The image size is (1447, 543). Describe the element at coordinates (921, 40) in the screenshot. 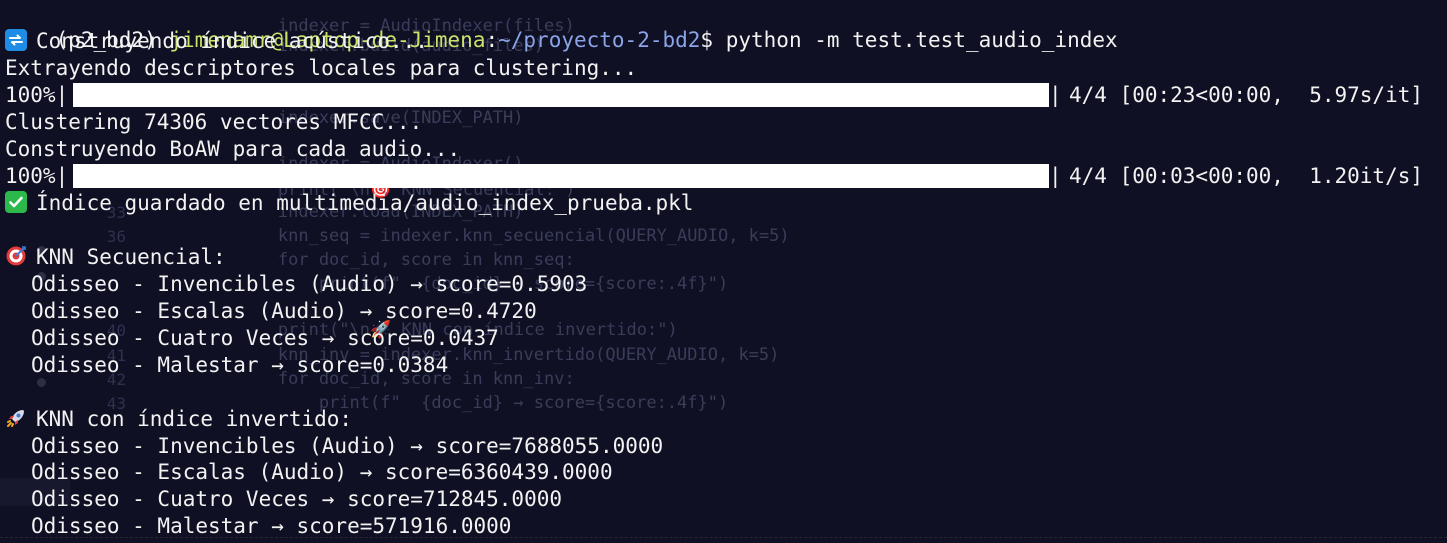

I see `command-text: python -m test.test_audio_index` at that location.